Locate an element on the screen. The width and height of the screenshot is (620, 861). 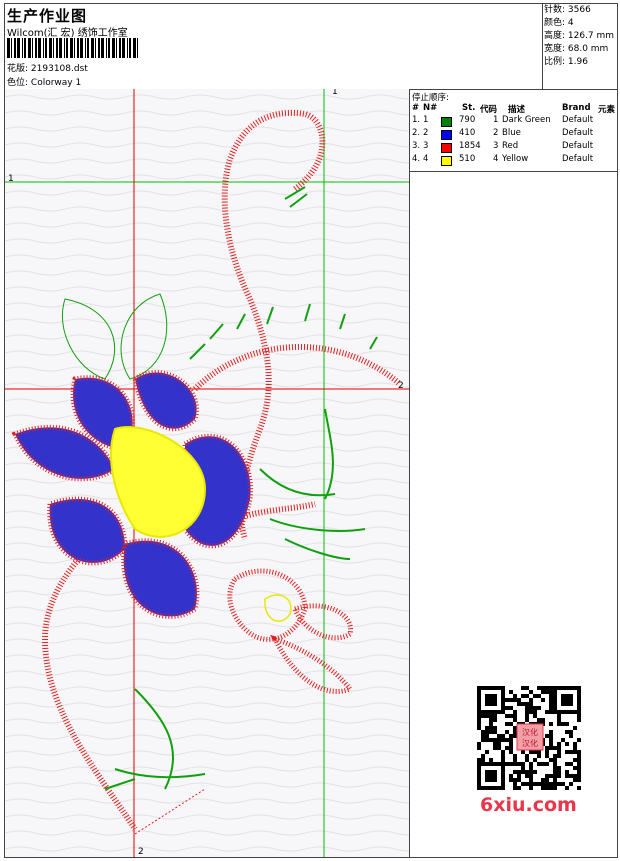
barcode is located at coordinates (72, 48).